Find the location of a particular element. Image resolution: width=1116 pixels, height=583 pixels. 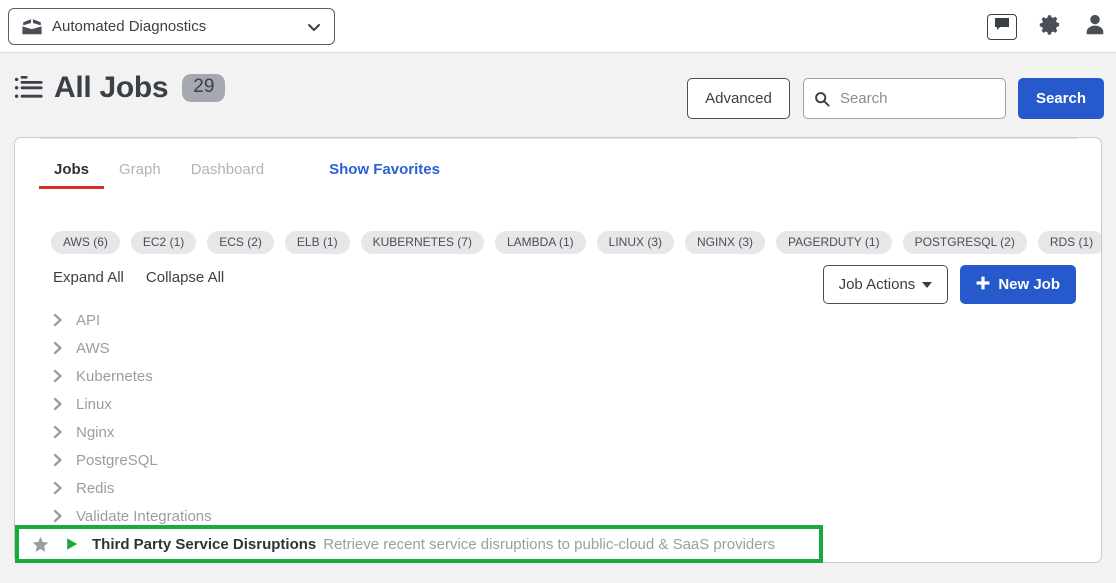

tag-pill: ECS (2) is located at coordinates (240, 242).